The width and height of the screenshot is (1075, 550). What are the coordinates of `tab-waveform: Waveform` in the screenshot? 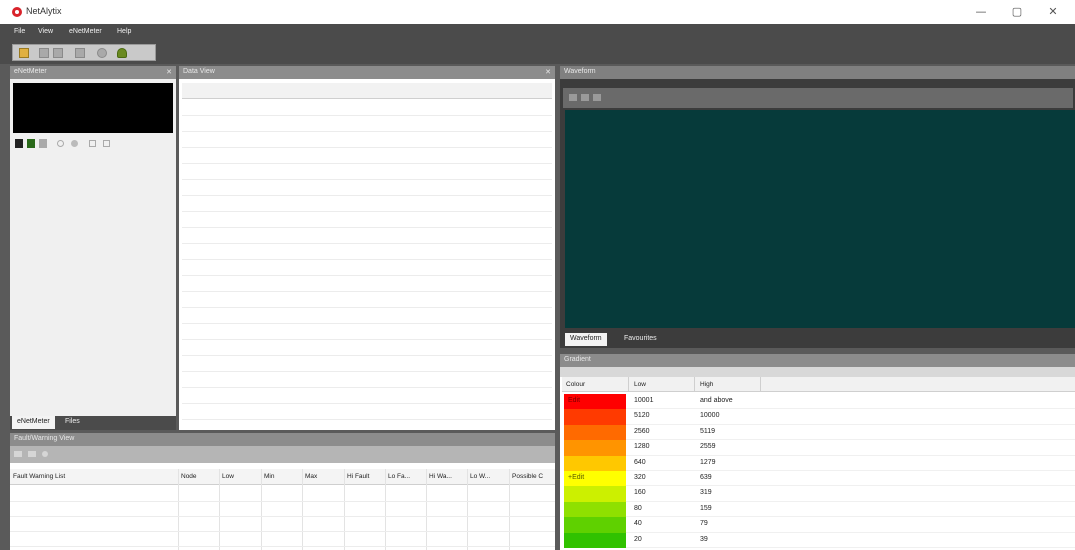 It's located at (586, 339).